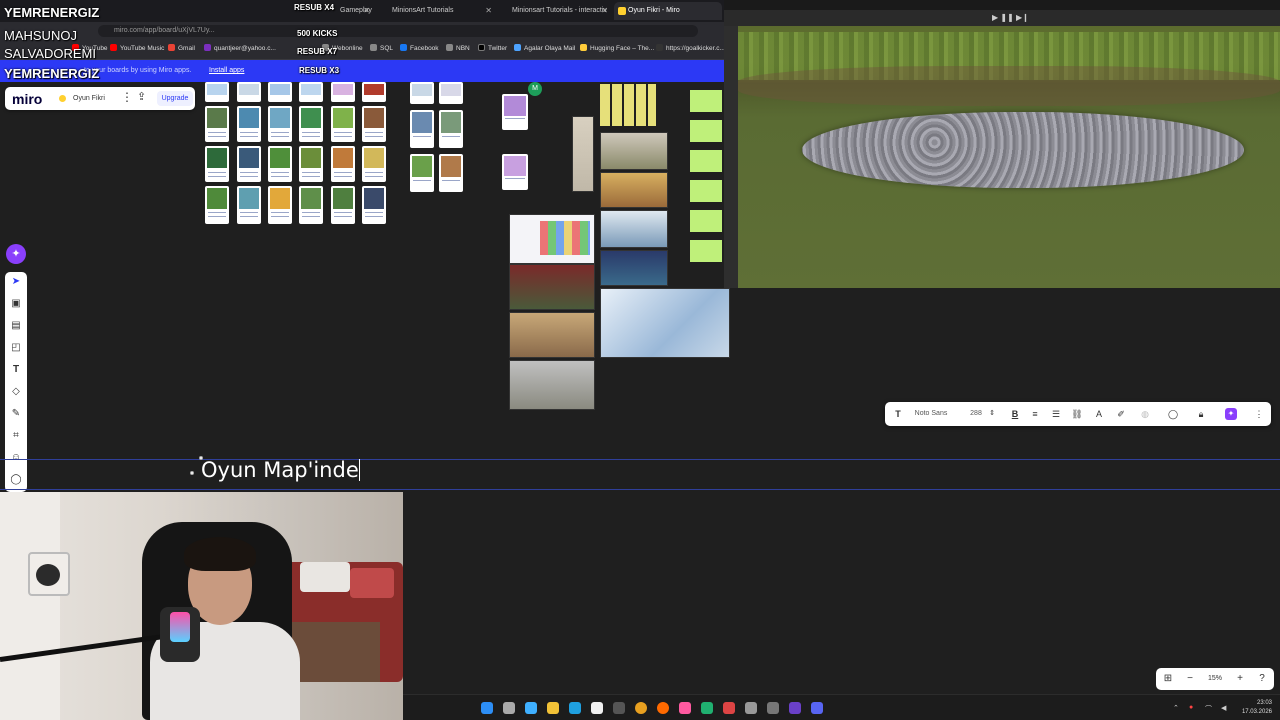 The width and height of the screenshot is (1280, 720). I want to click on frame-crop-icon: ⌗, so click(16, 436).